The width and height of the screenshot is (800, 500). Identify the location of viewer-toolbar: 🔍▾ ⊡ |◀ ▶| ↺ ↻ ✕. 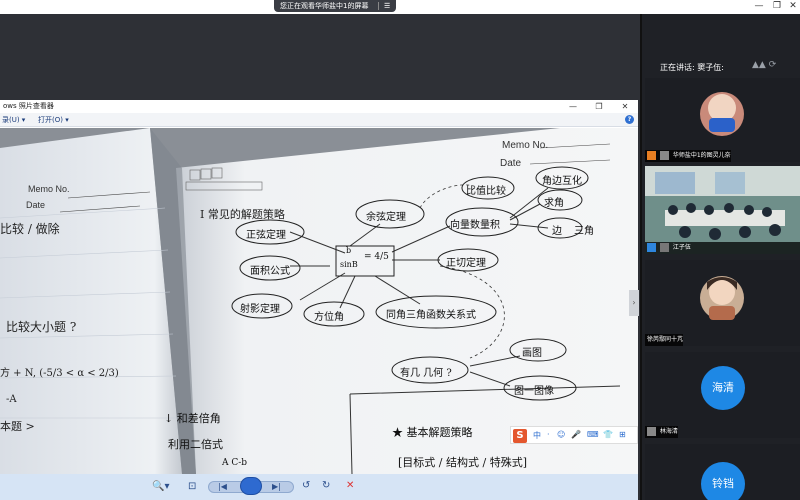
(319, 487).